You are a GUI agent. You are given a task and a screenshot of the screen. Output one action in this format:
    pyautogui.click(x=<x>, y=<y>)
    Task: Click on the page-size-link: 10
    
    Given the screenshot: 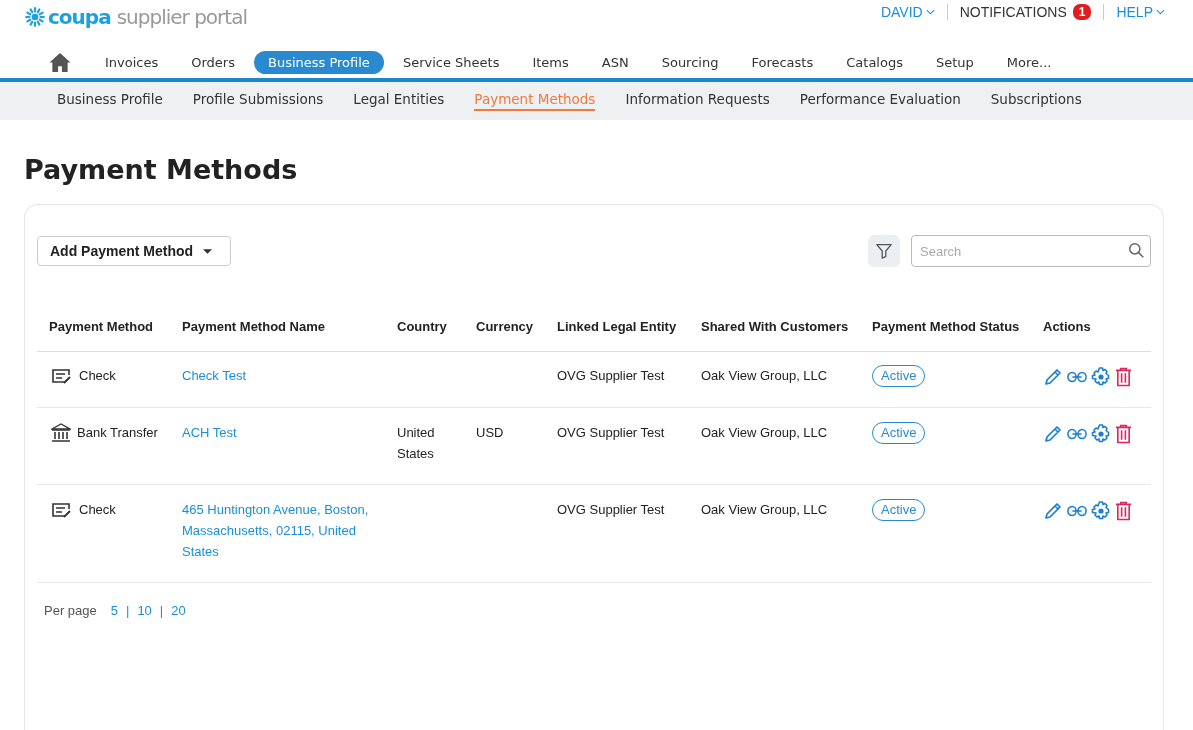 What is the action you would take?
    pyautogui.click(x=144, y=610)
    